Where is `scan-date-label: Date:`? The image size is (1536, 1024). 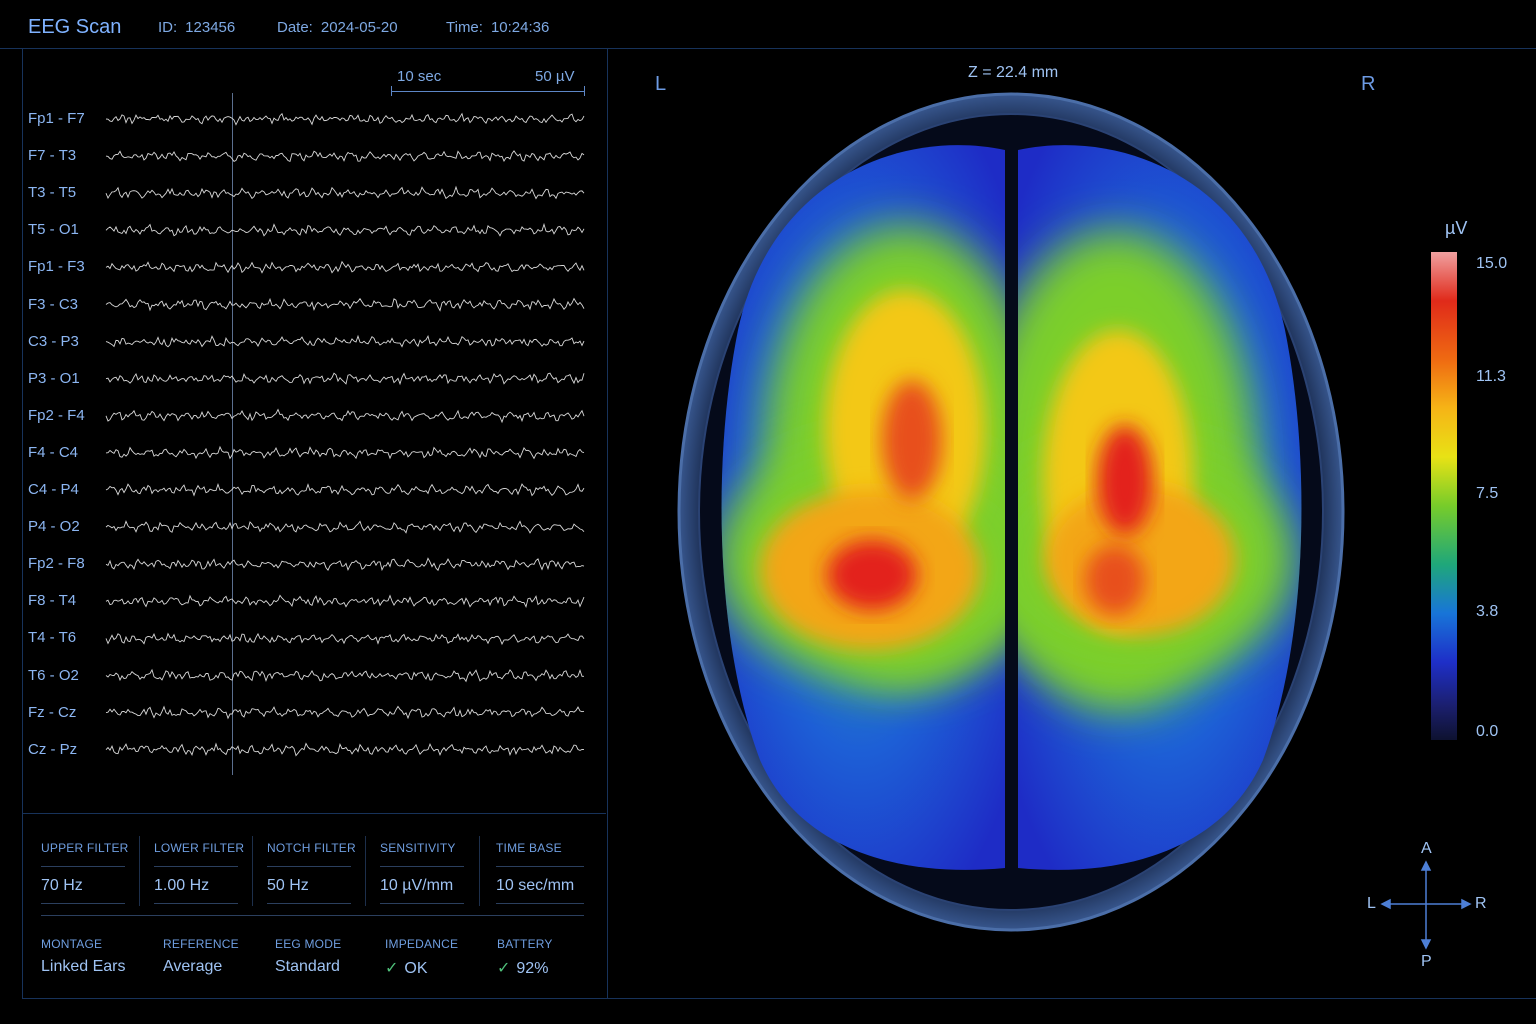 scan-date-label: Date: is located at coordinates (295, 27).